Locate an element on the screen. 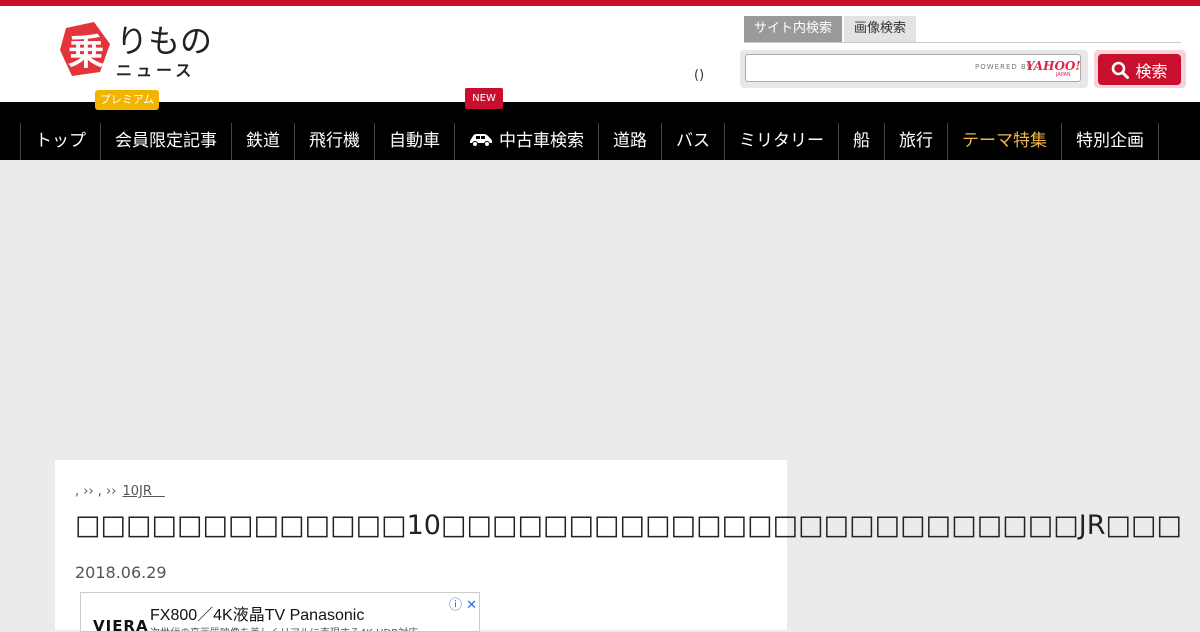 This screenshot has width=1200, height=632. nav-item-special: 特別企画 is located at coordinates (1110, 141).